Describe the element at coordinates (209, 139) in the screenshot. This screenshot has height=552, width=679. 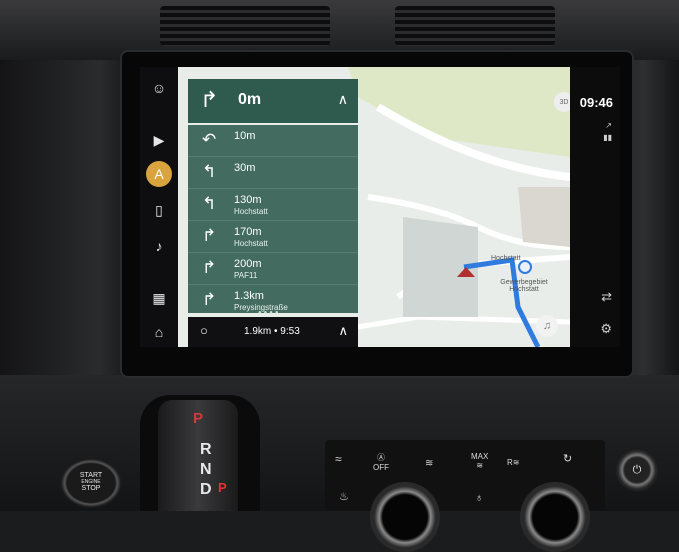
I see `u-turn-icon: ↶` at that location.